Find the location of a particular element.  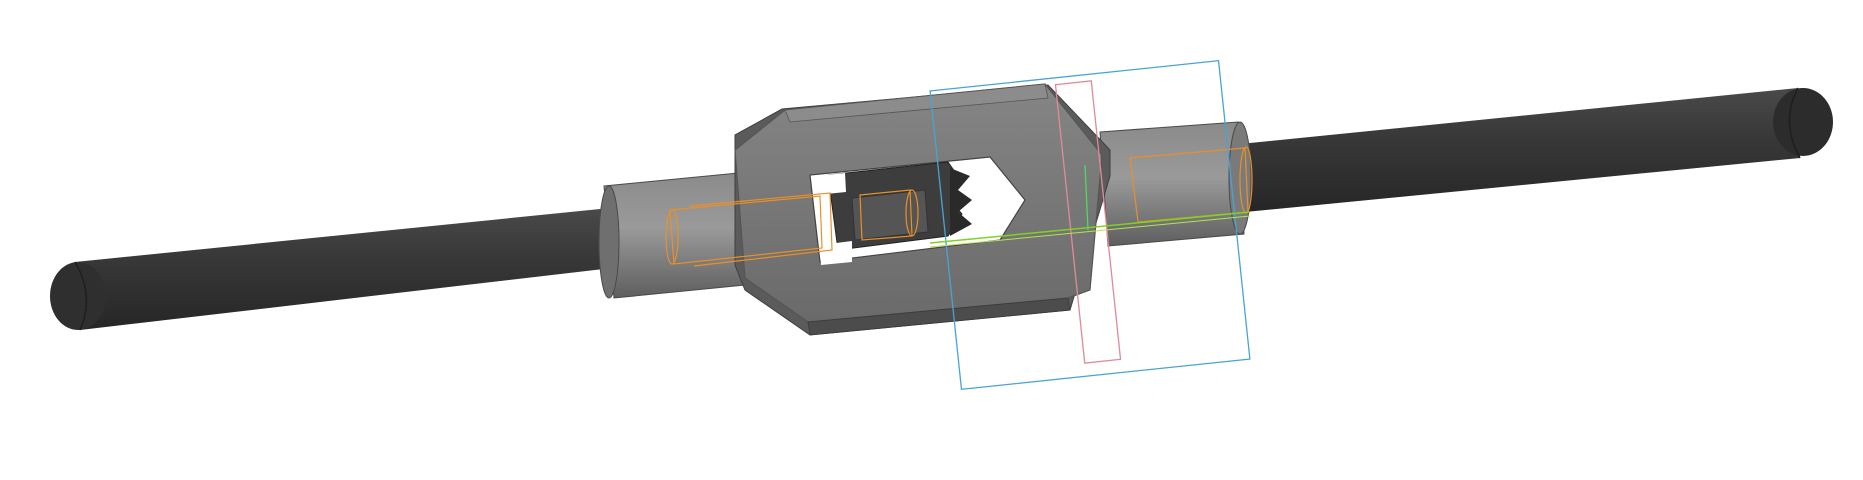

right-handle-end-cap is located at coordinates (1803, 122).